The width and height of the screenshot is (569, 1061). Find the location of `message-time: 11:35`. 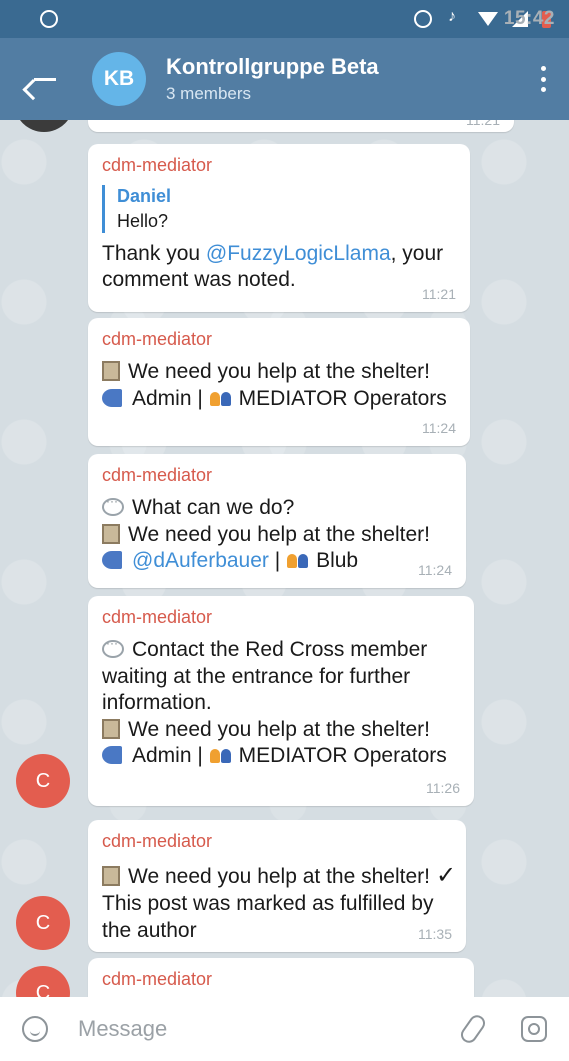

message-time: 11:35 is located at coordinates (435, 934).